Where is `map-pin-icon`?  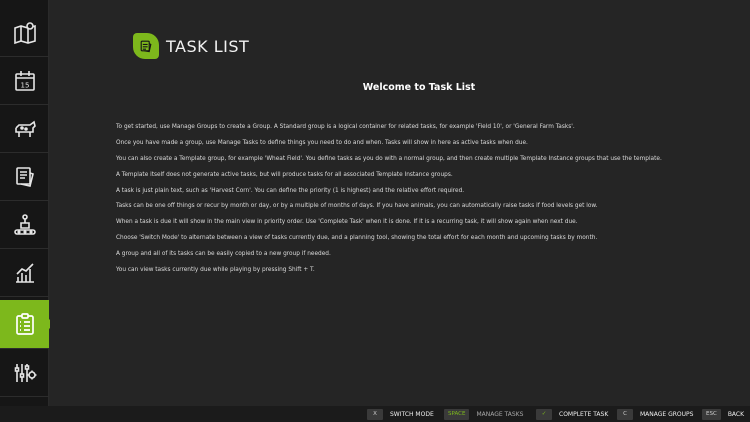
map-pin-icon is located at coordinates (24, 33).